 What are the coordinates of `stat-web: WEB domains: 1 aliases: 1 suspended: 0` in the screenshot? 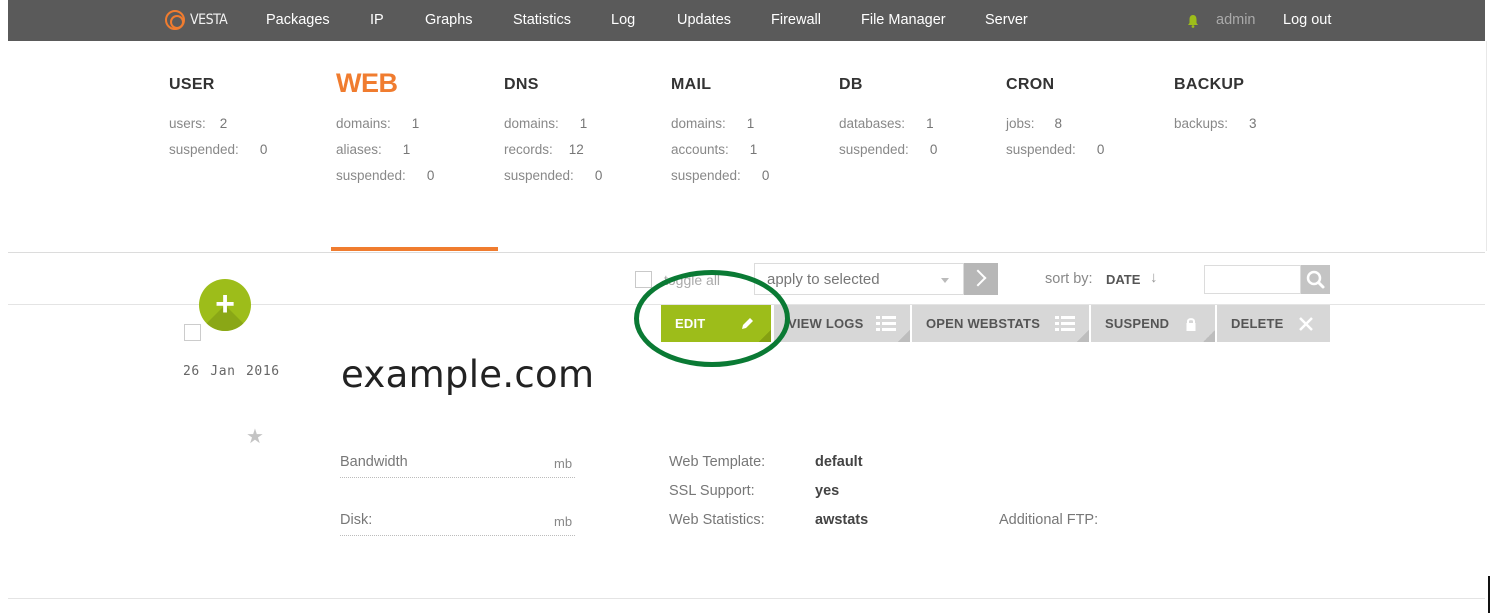 It's located at (385, 125).